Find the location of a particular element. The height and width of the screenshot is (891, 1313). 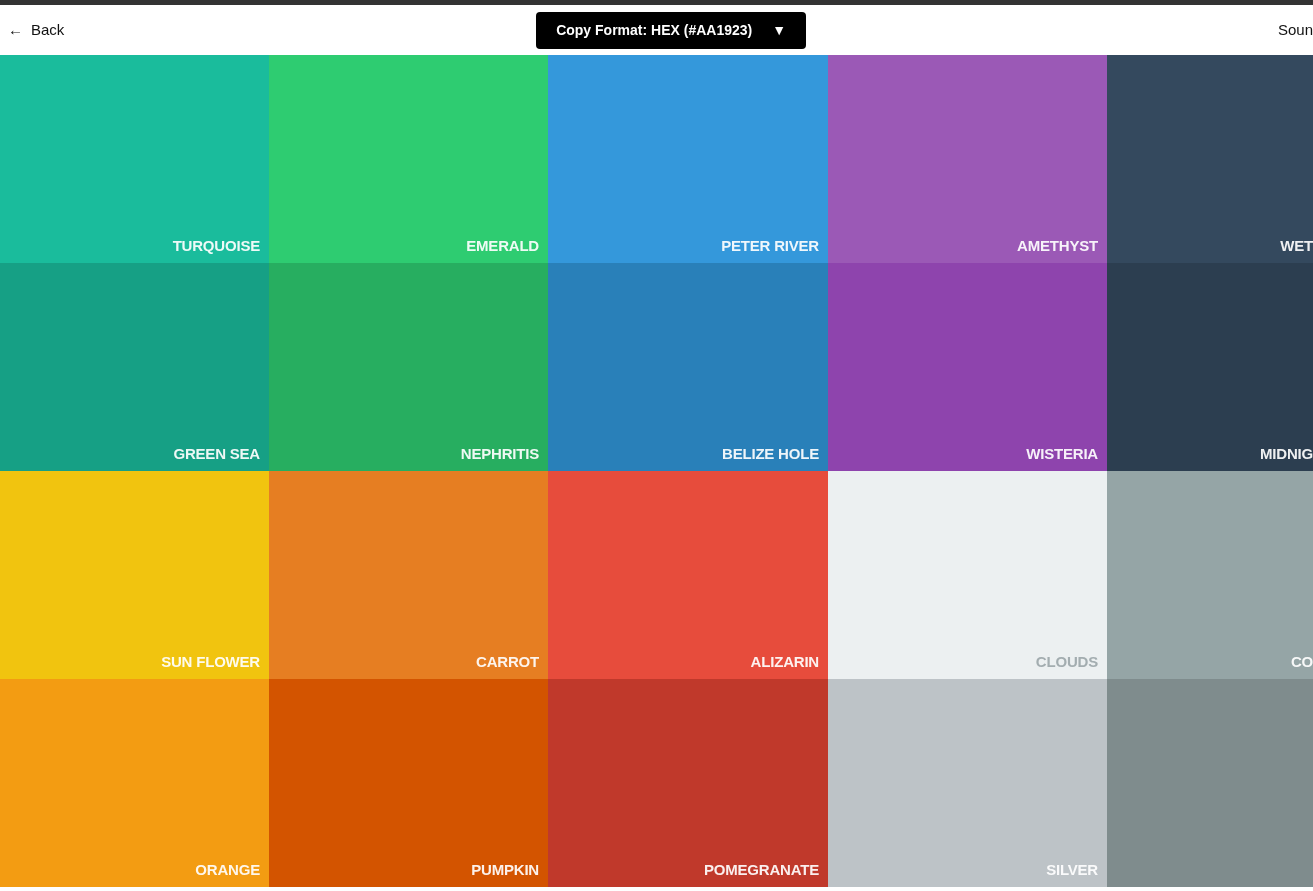

copy-format-dropdown: Copy Format: HEX (#AA1923) ▼ is located at coordinates (671, 30).